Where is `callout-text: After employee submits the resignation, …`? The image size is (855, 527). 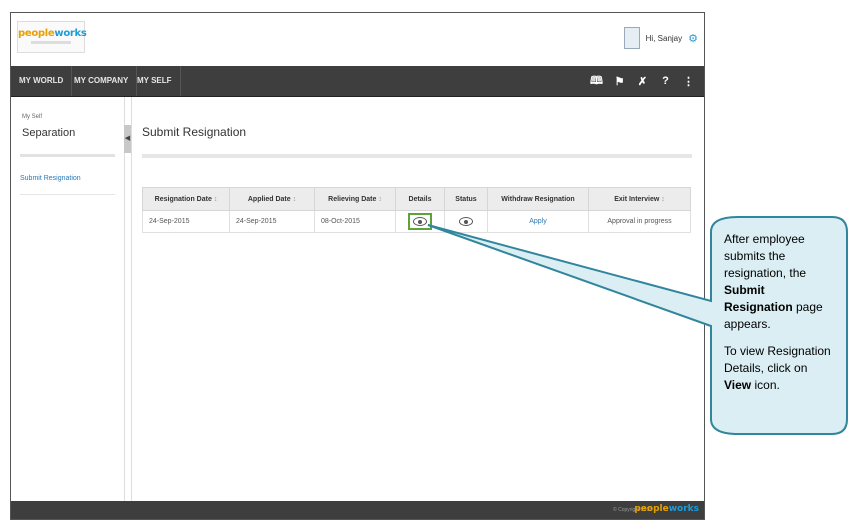
callout-text: After employee submits the resignation, … is located at coordinates (779, 317).